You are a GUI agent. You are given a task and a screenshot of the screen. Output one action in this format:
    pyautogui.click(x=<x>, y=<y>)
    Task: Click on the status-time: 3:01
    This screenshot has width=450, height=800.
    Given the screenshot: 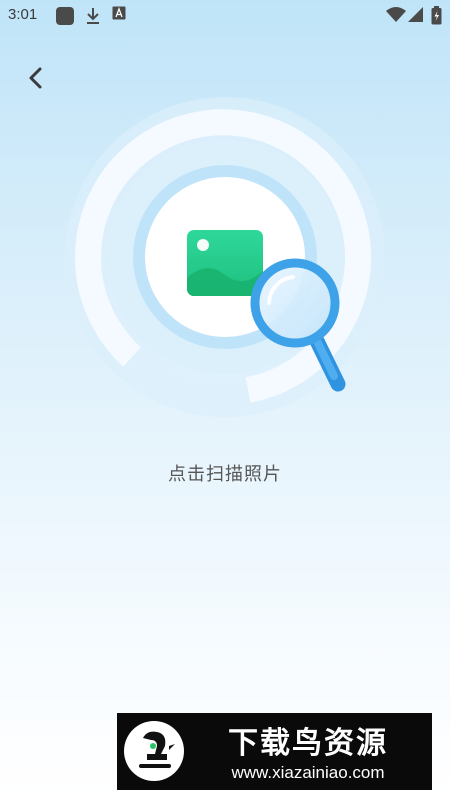 What is the action you would take?
    pyautogui.click(x=23, y=14)
    